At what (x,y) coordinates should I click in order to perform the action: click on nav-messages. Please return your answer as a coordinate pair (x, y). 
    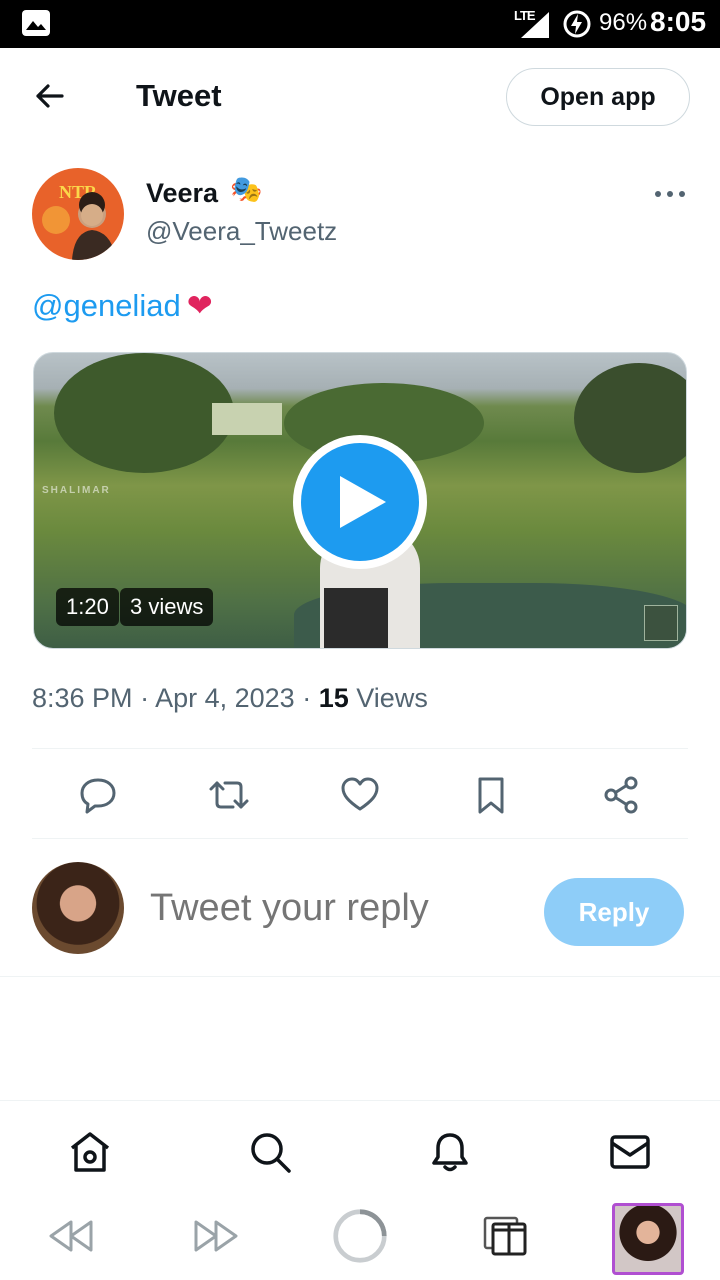
    Looking at the image, I should click on (630, 1152).